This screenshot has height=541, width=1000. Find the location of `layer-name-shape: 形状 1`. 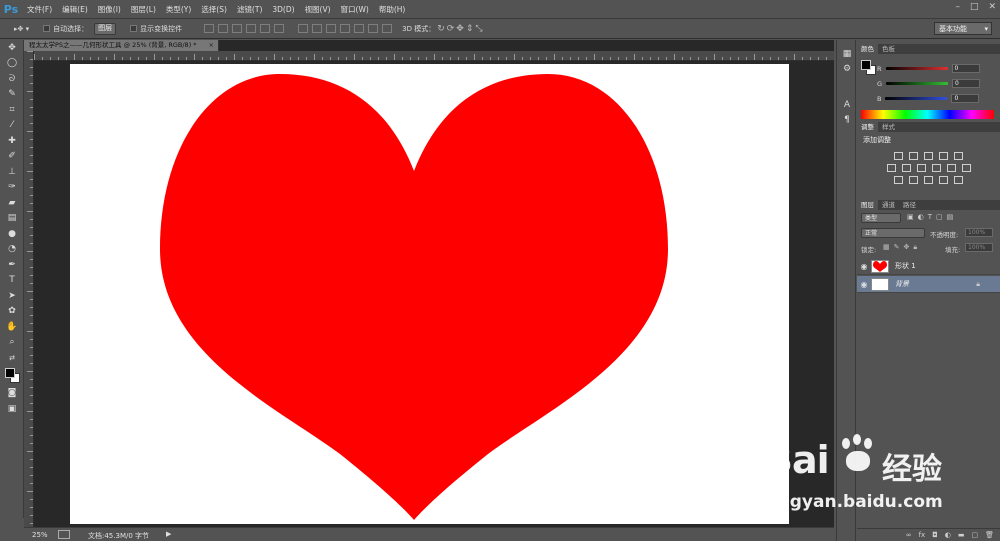

layer-name-shape: 形状 1 is located at coordinates (905, 266).